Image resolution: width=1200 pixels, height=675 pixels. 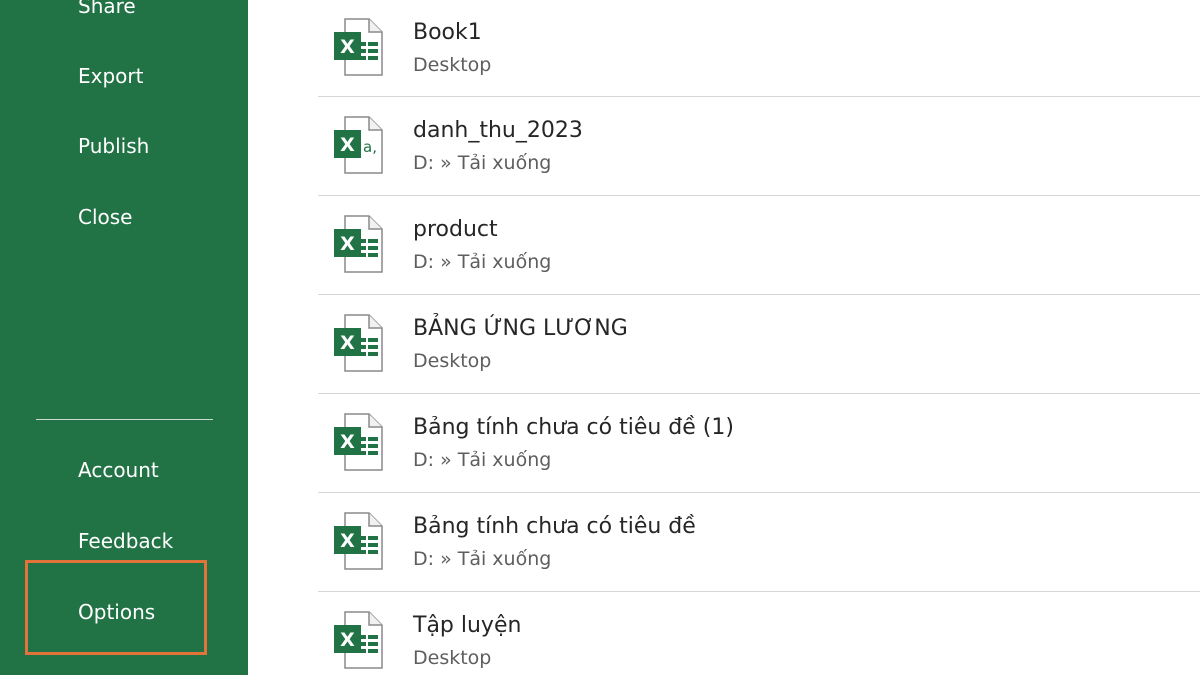 What do you see at coordinates (467, 625) in the screenshot?
I see `file-name: Tập luyện` at bounding box center [467, 625].